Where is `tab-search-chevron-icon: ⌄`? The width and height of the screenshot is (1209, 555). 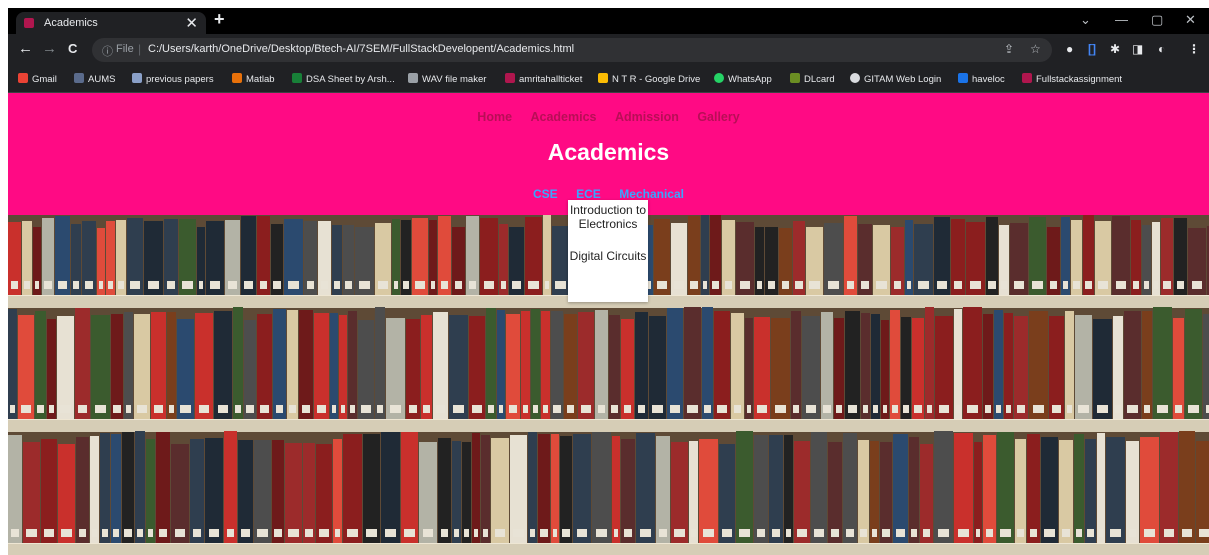
tab-search-chevron-icon: ⌄ is located at coordinates (1085, 20).